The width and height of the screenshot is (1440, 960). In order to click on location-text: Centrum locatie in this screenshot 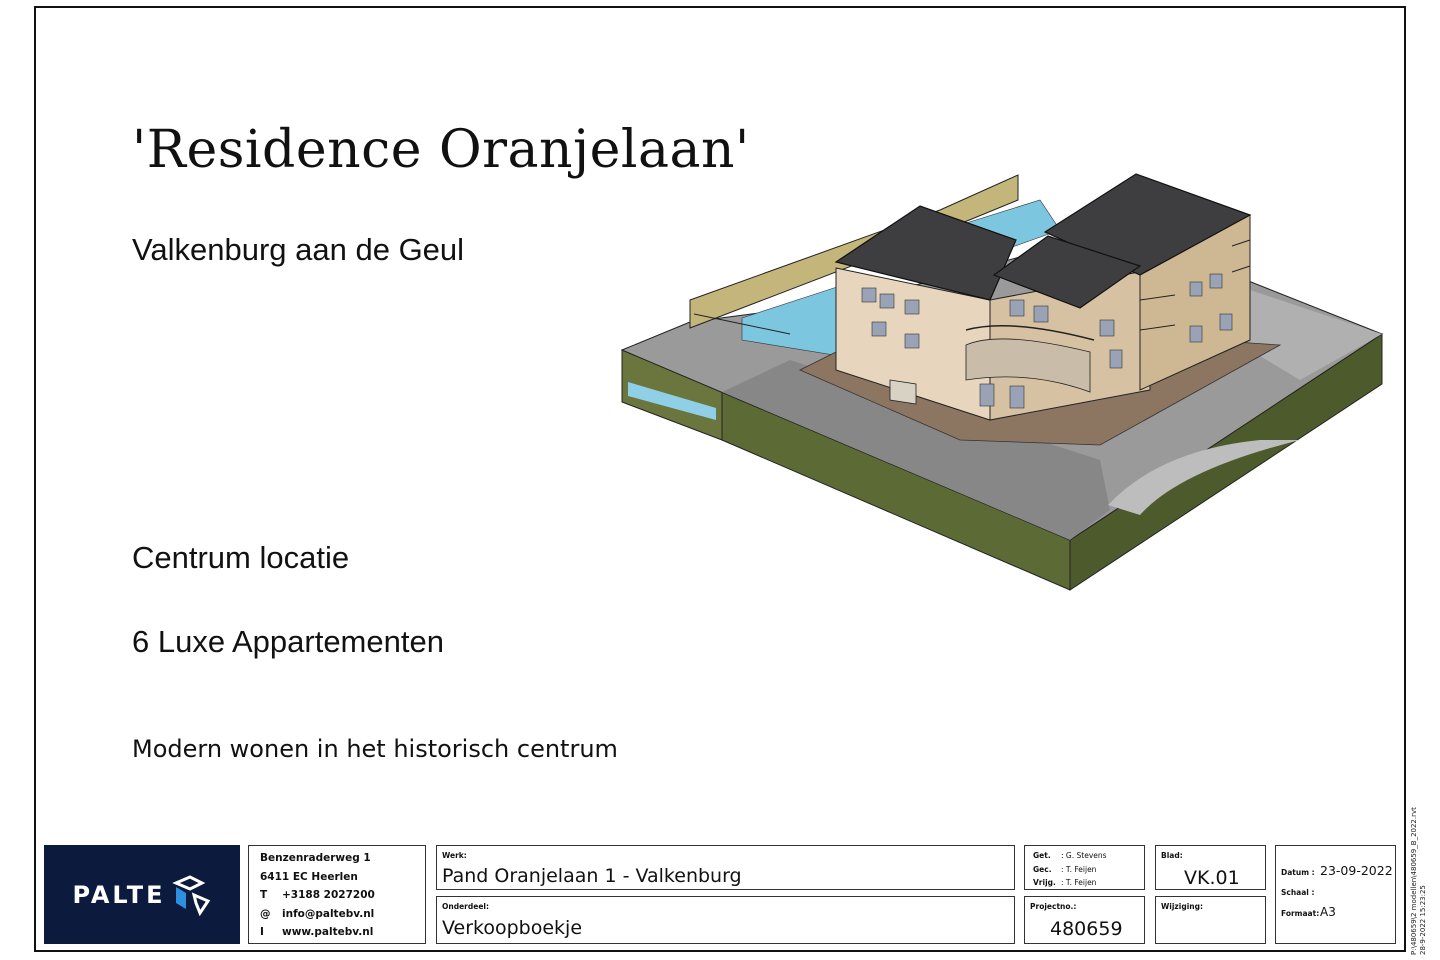, I will do `click(241, 557)`.